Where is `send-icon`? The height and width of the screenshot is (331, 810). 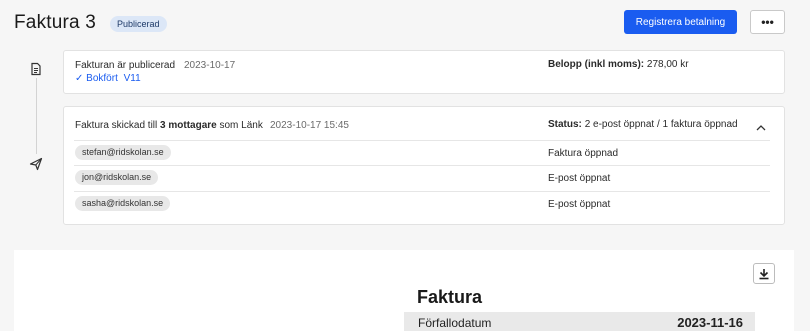
send-icon is located at coordinates (36, 164).